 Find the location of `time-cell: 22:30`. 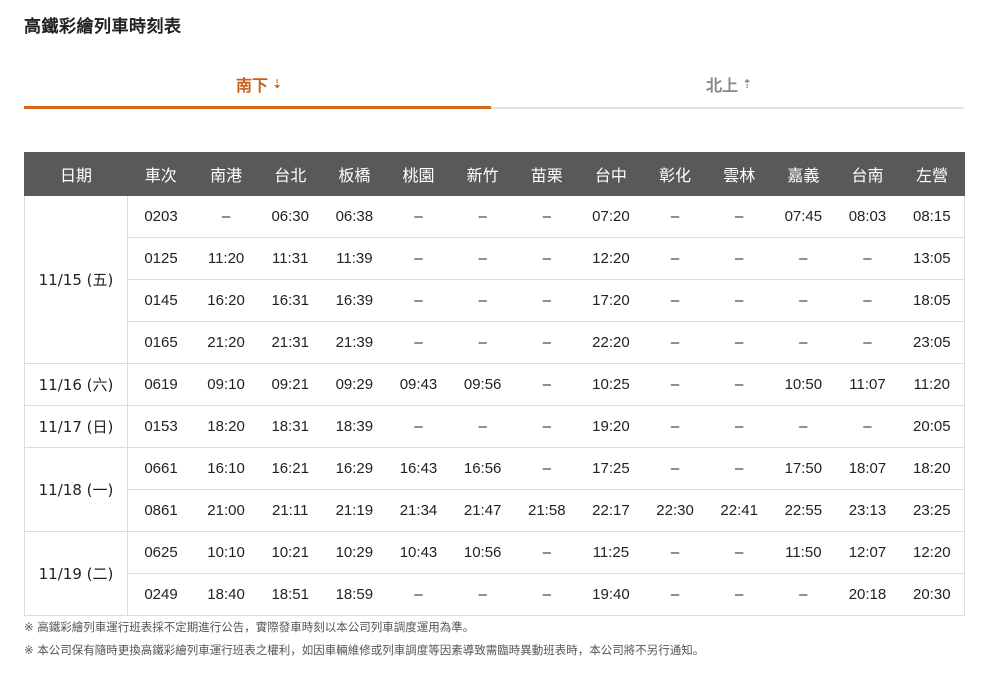

time-cell: 22:30 is located at coordinates (675, 510).